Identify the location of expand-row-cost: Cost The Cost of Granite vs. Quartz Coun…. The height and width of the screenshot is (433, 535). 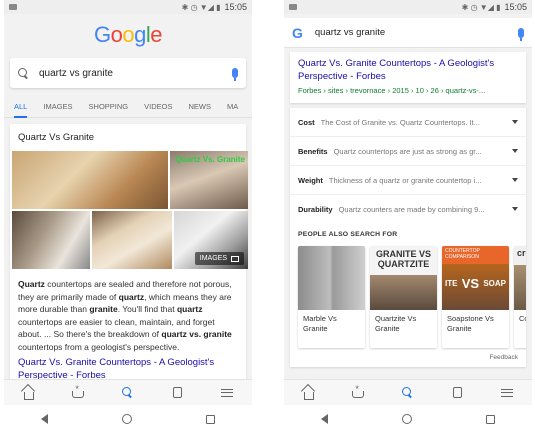
(408, 121).